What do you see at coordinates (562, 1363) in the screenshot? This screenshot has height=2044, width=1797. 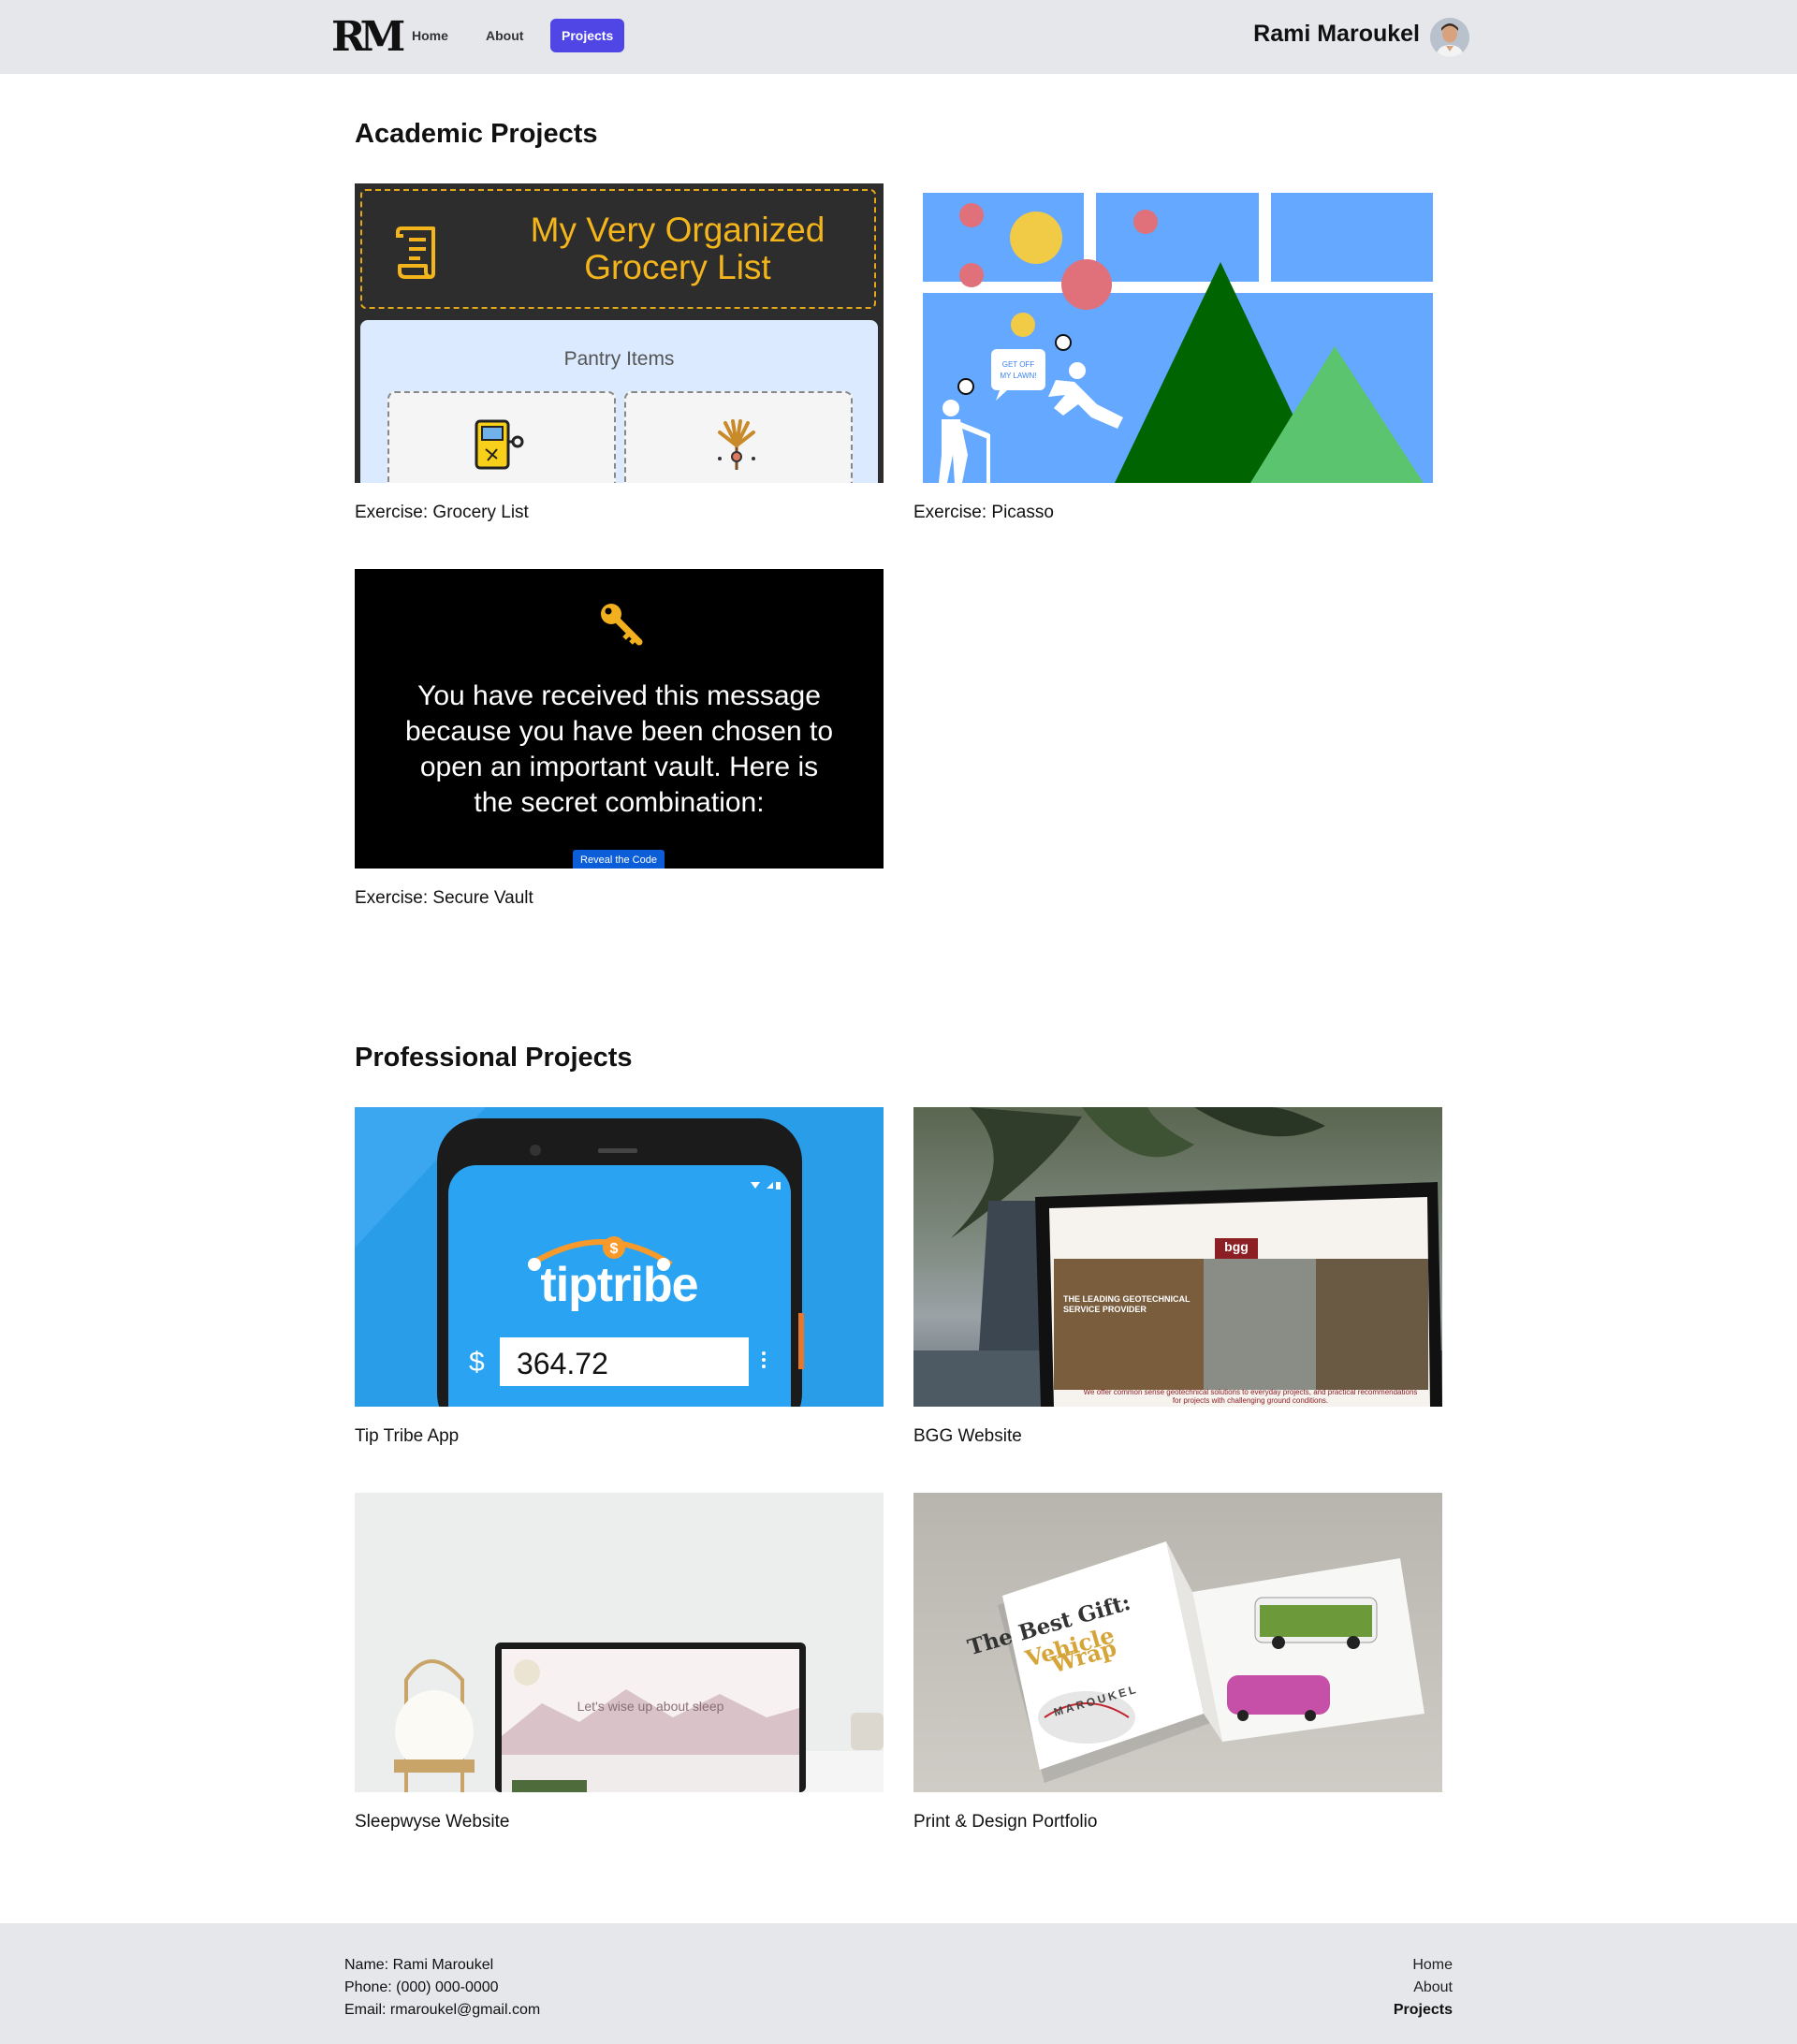 I see `tip-amount: 364.72` at bounding box center [562, 1363].